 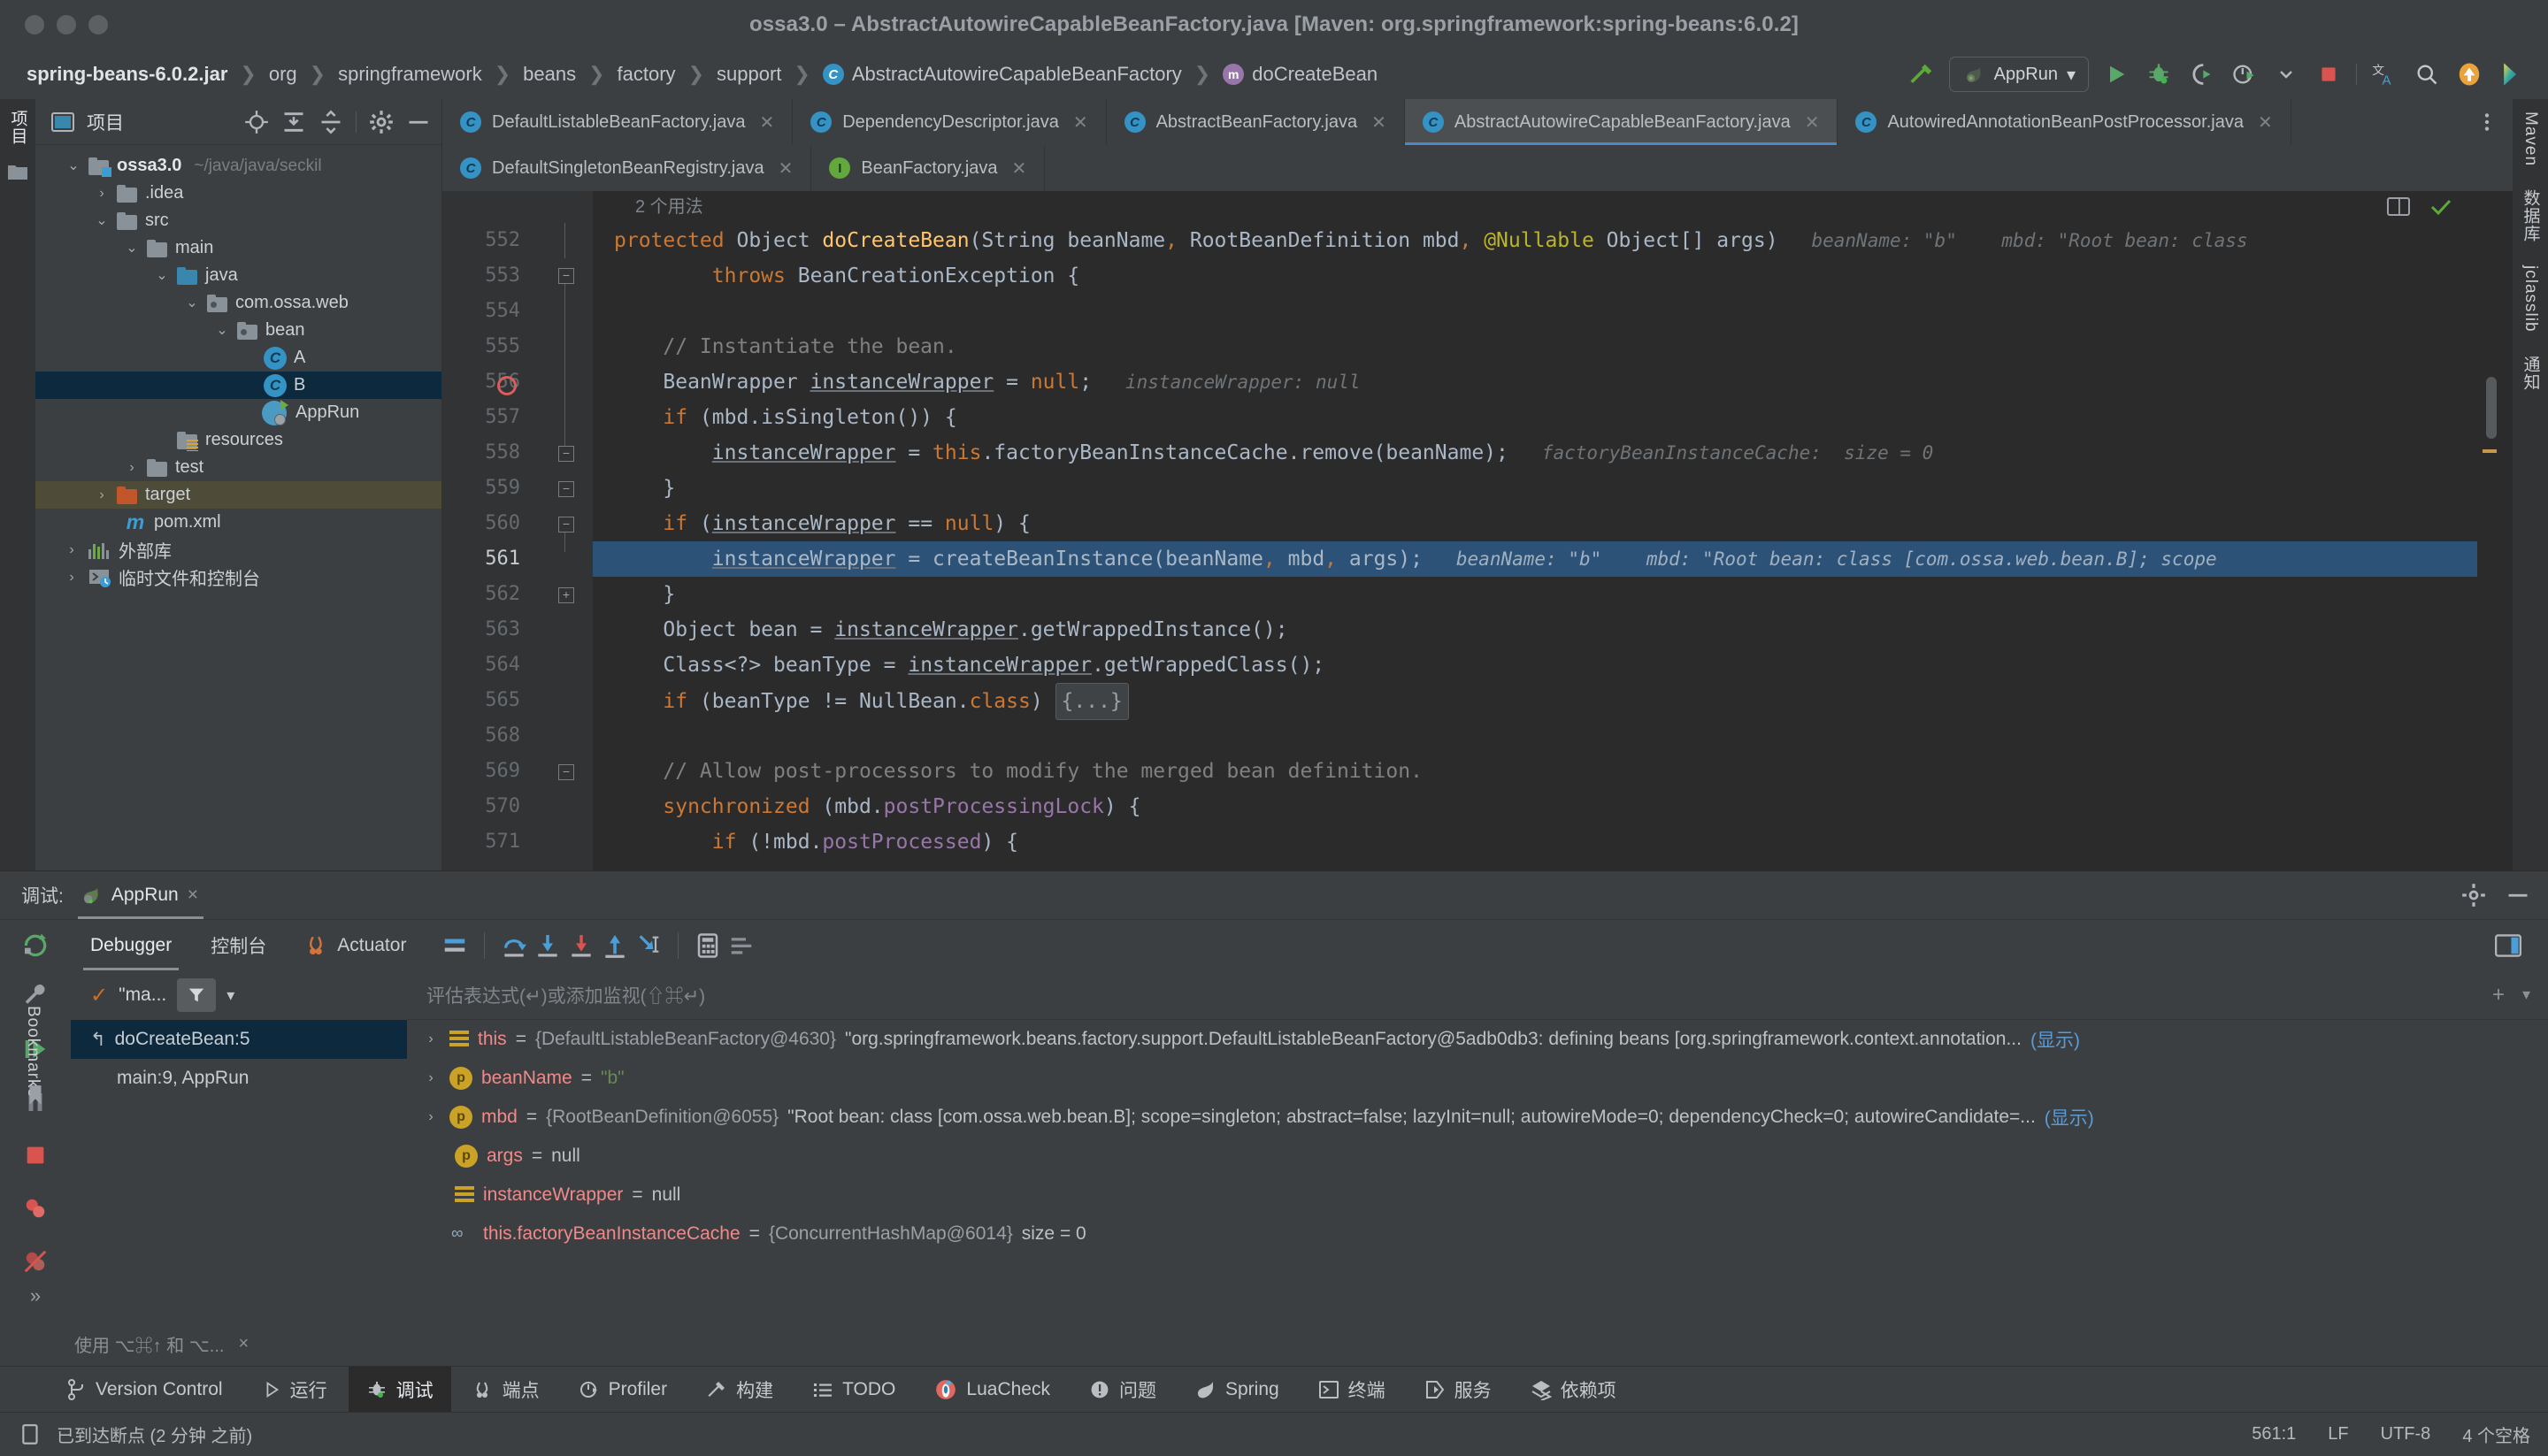 What do you see at coordinates (35, 1155) in the screenshot?
I see `stop-program-icon` at bounding box center [35, 1155].